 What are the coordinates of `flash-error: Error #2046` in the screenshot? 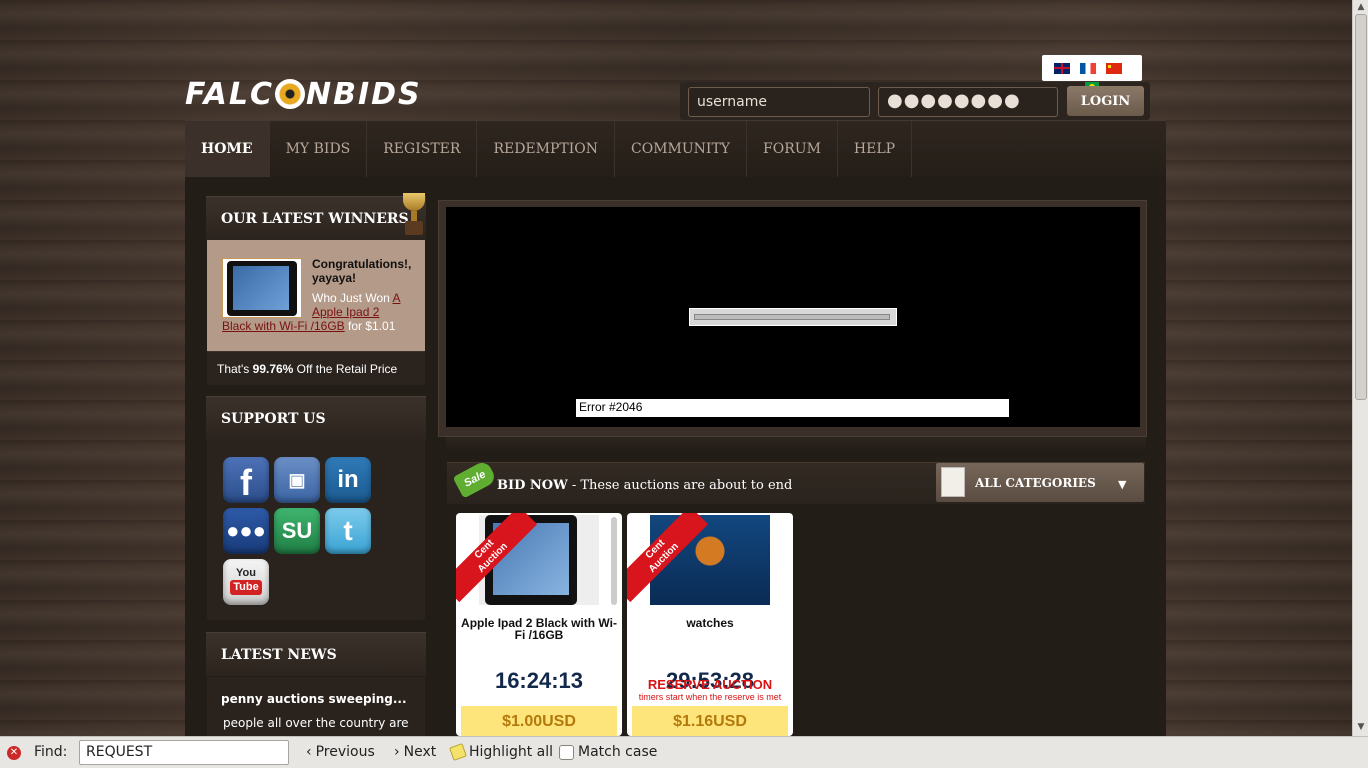 It's located at (792, 408).